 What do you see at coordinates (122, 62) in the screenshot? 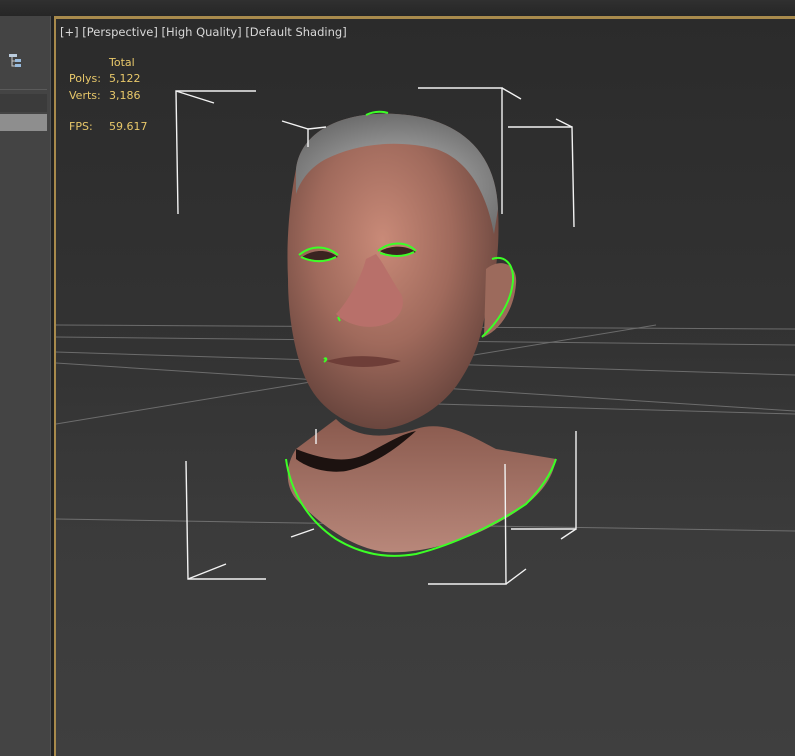
I see `stats-header: Total` at bounding box center [122, 62].